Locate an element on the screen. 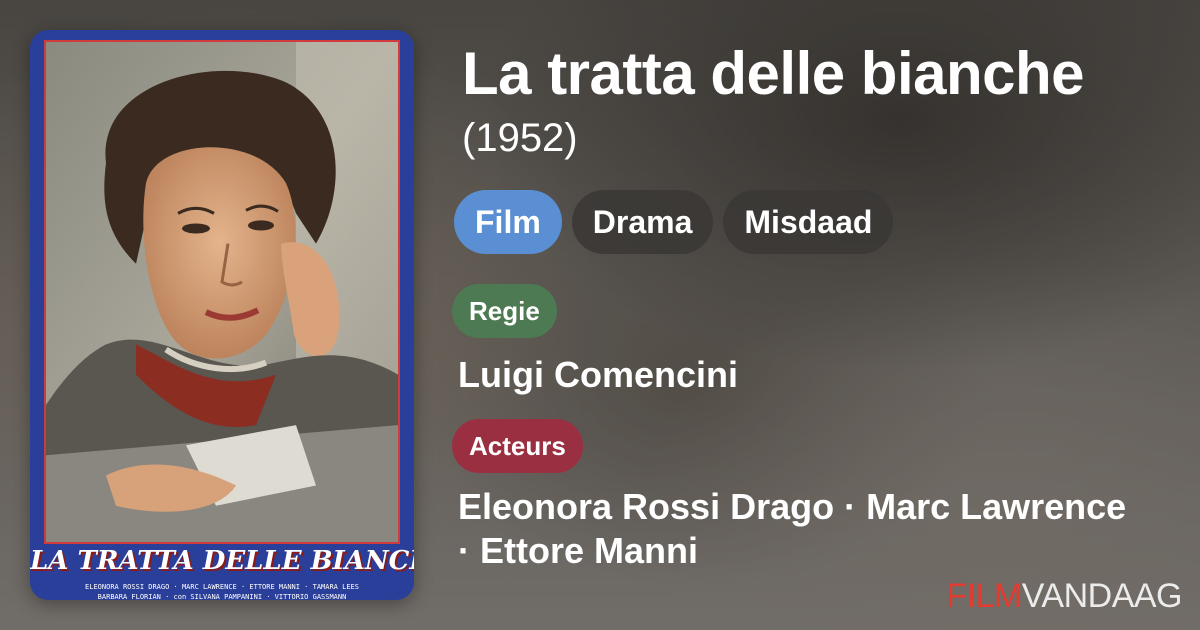 The width and height of the screenshot is (1200, 630). movie-year: (1952) is located at coordinates (520, 138).